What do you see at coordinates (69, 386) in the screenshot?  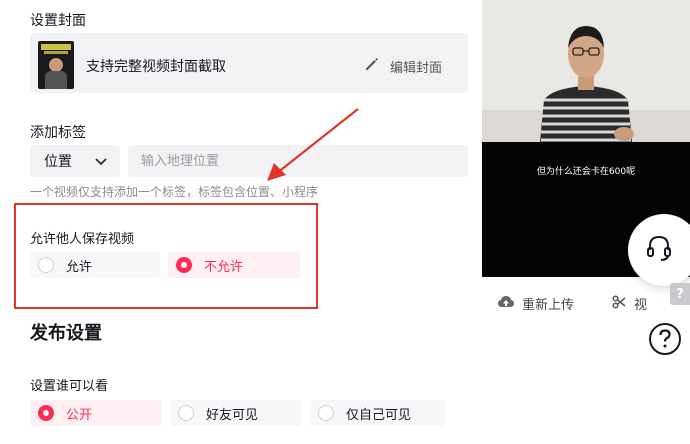 I see `visibility-title: 设置谁可以看` at bounding box center [69, 386].